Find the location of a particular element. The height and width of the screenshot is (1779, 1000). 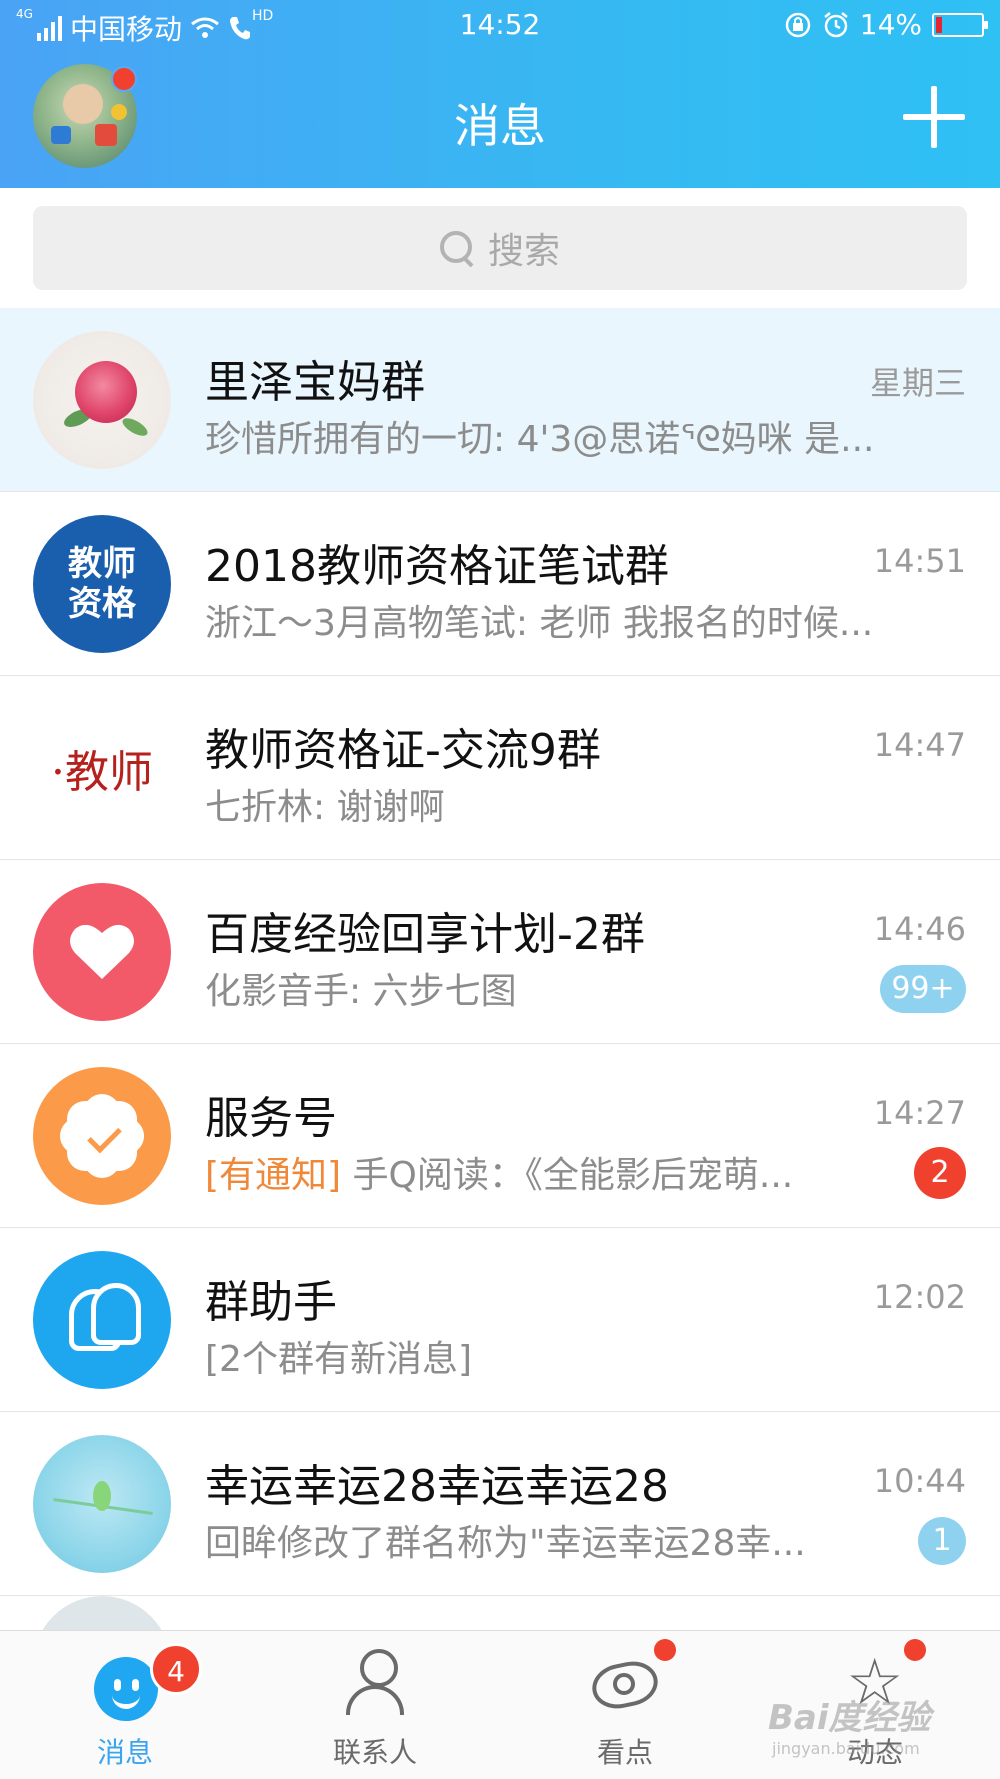

heart-icon is located at coordinates (102, 952).